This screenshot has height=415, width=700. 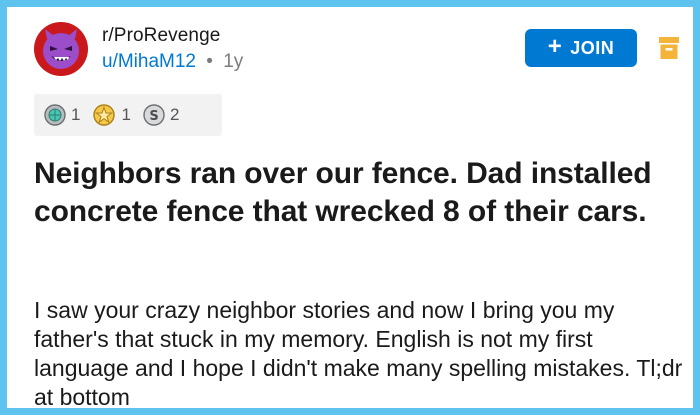 I want to click on post-age: 1y, so click(x=233, y=61).